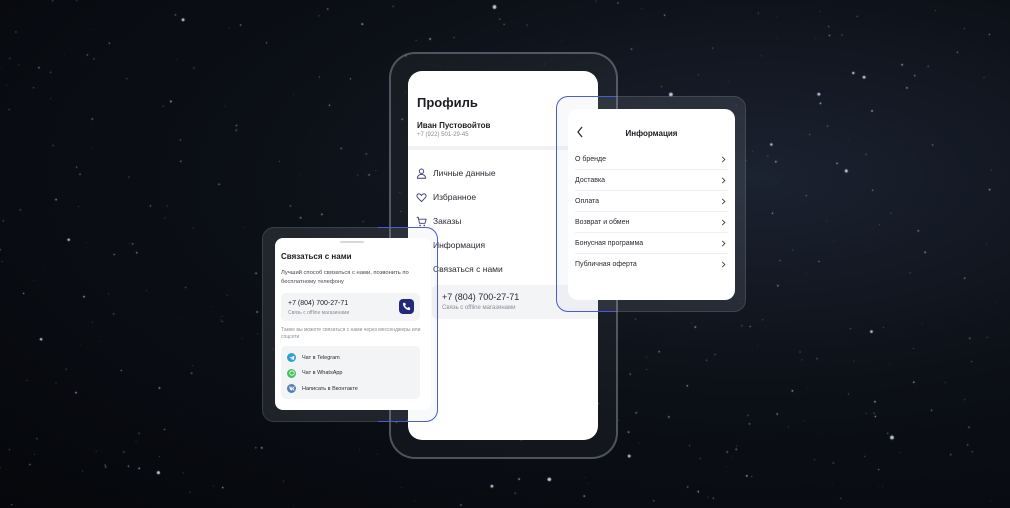  Describe the element at coordinates (330, 388) in the screenshot. I see `messenger-label: Написать в Вконтакте` at that location.